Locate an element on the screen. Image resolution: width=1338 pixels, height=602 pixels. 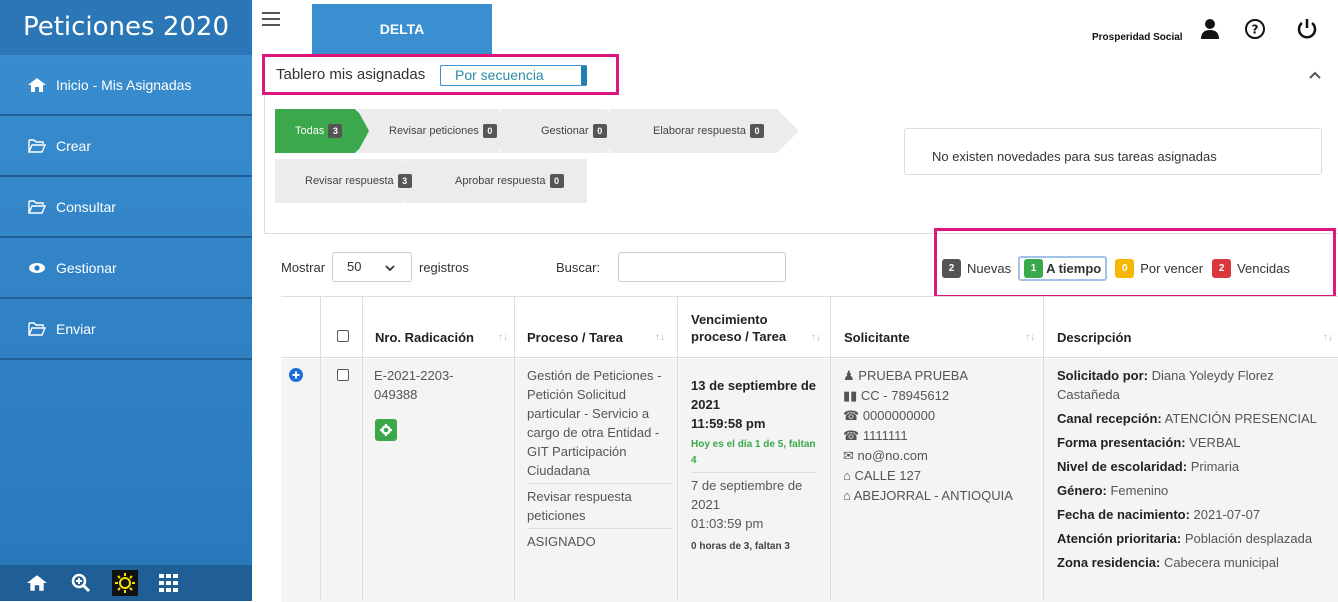
step-gestionar: Gestionar 0 is located at coordinates (564, 131).